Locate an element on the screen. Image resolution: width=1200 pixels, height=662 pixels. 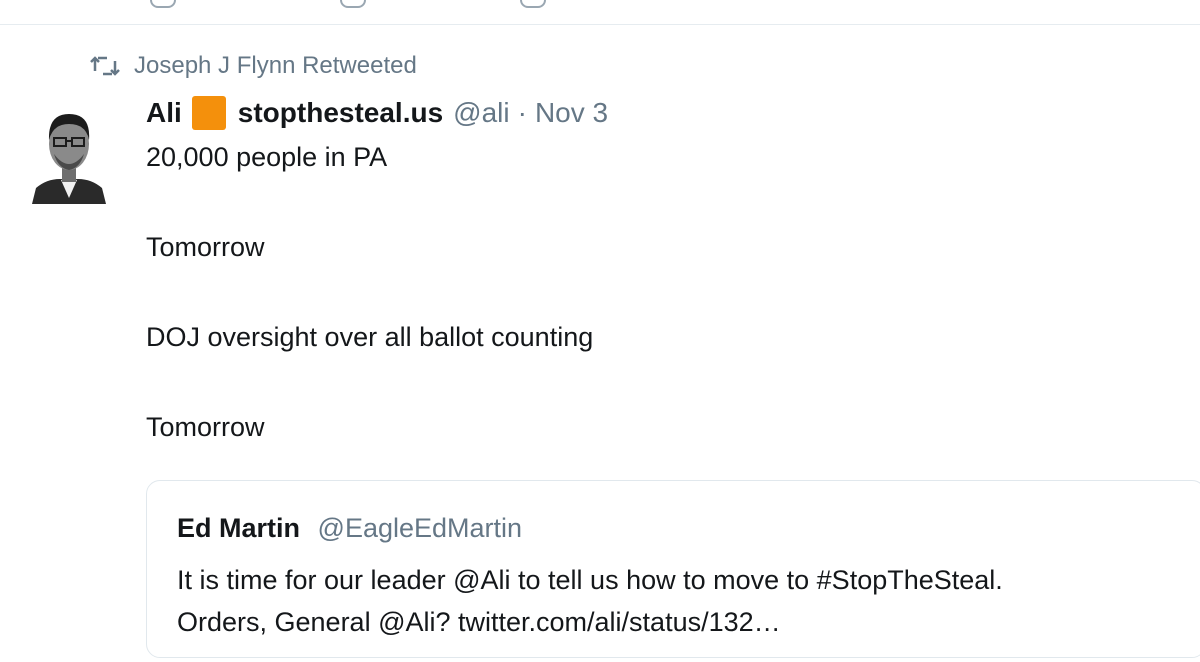
retweet-context: Joseph J Flynn Retweeted is located at coordinates (253, 66).